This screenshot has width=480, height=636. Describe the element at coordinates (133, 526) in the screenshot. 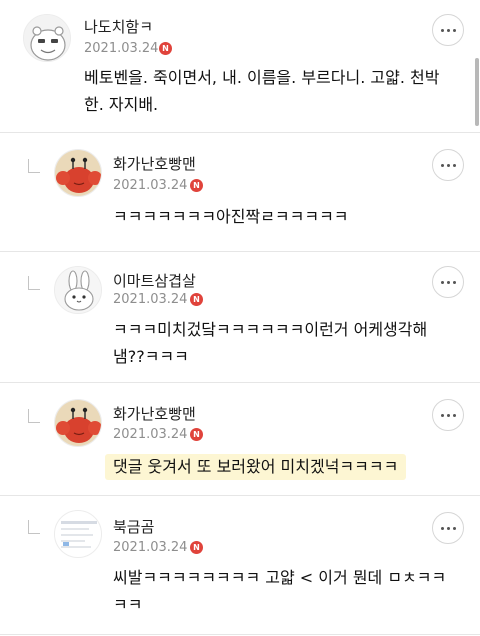

I see `comment-nickname: 북금곰` at that location.